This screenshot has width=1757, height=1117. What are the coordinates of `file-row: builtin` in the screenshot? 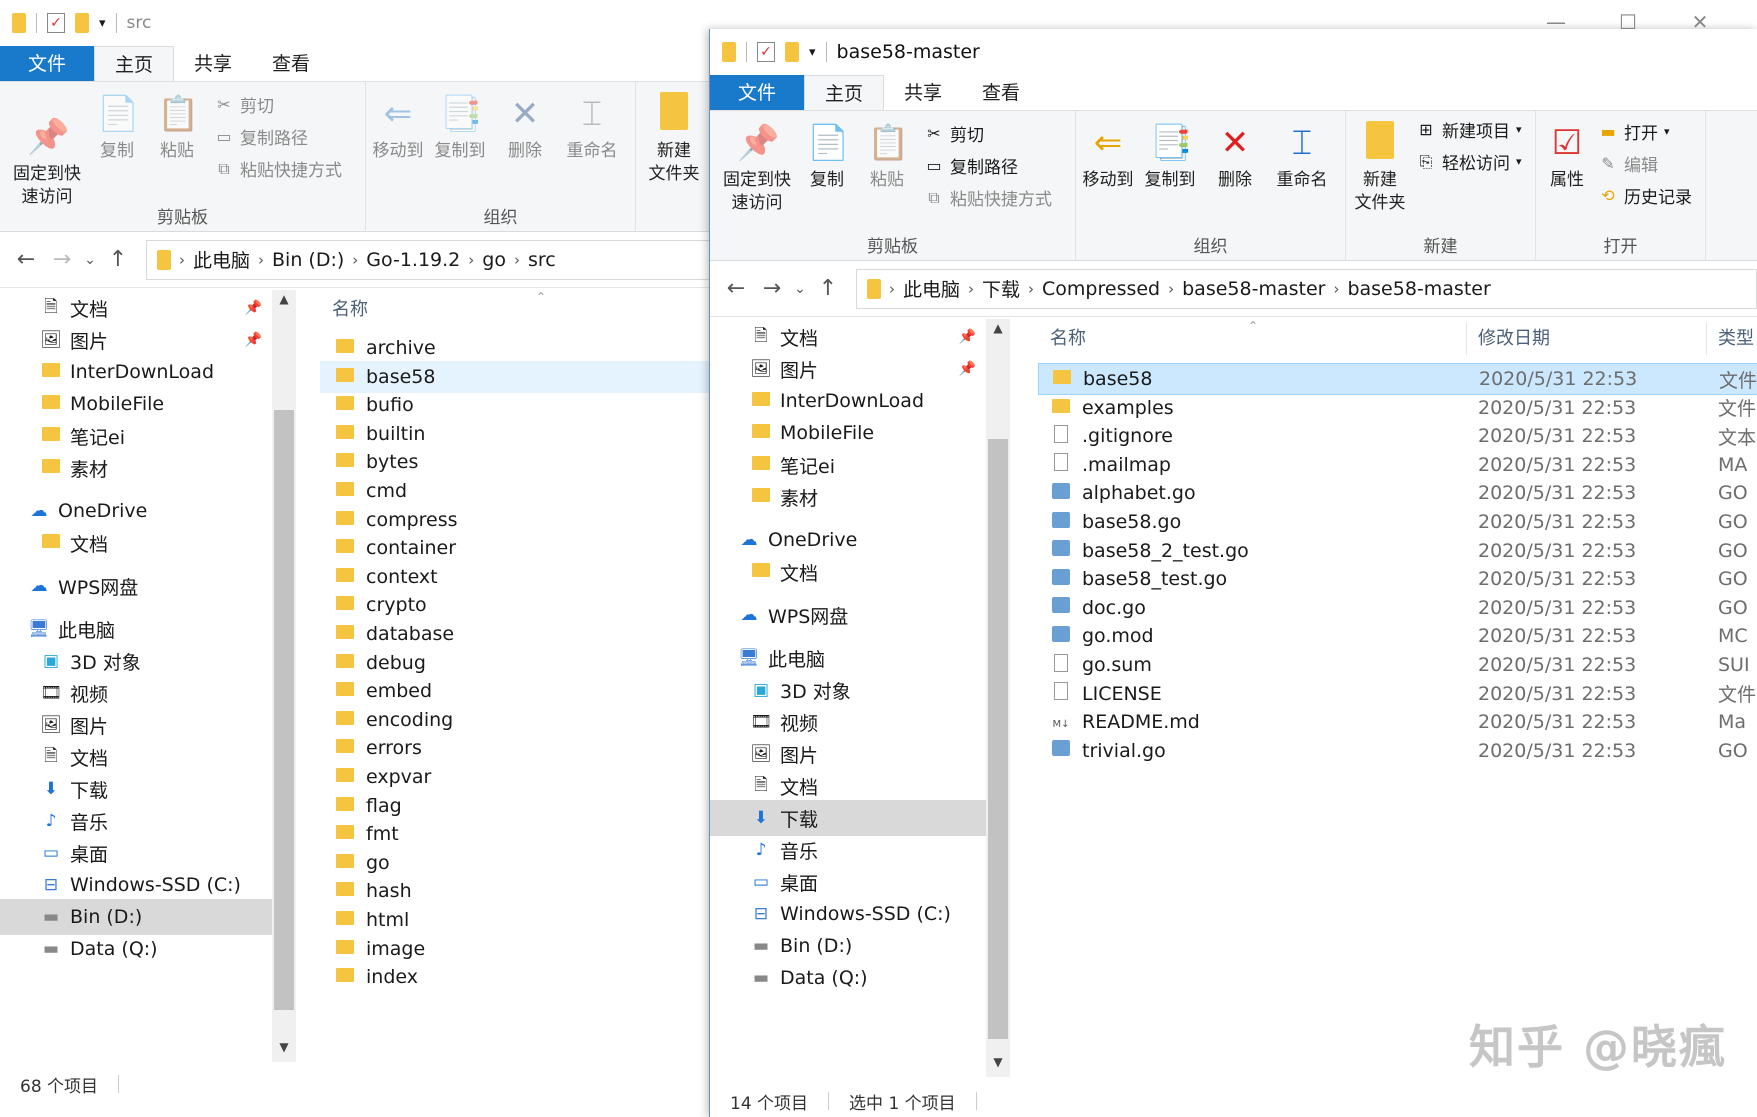 It's located at (515, 434).